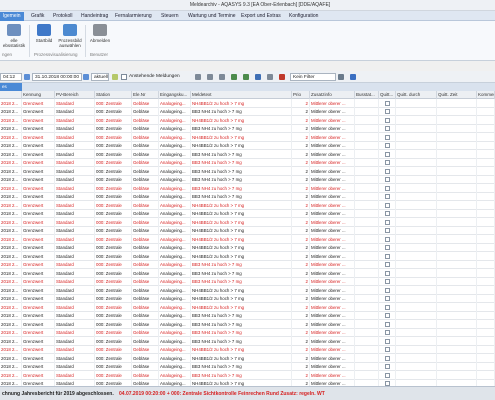  I want to click on column-header-date, so click(11, 95).